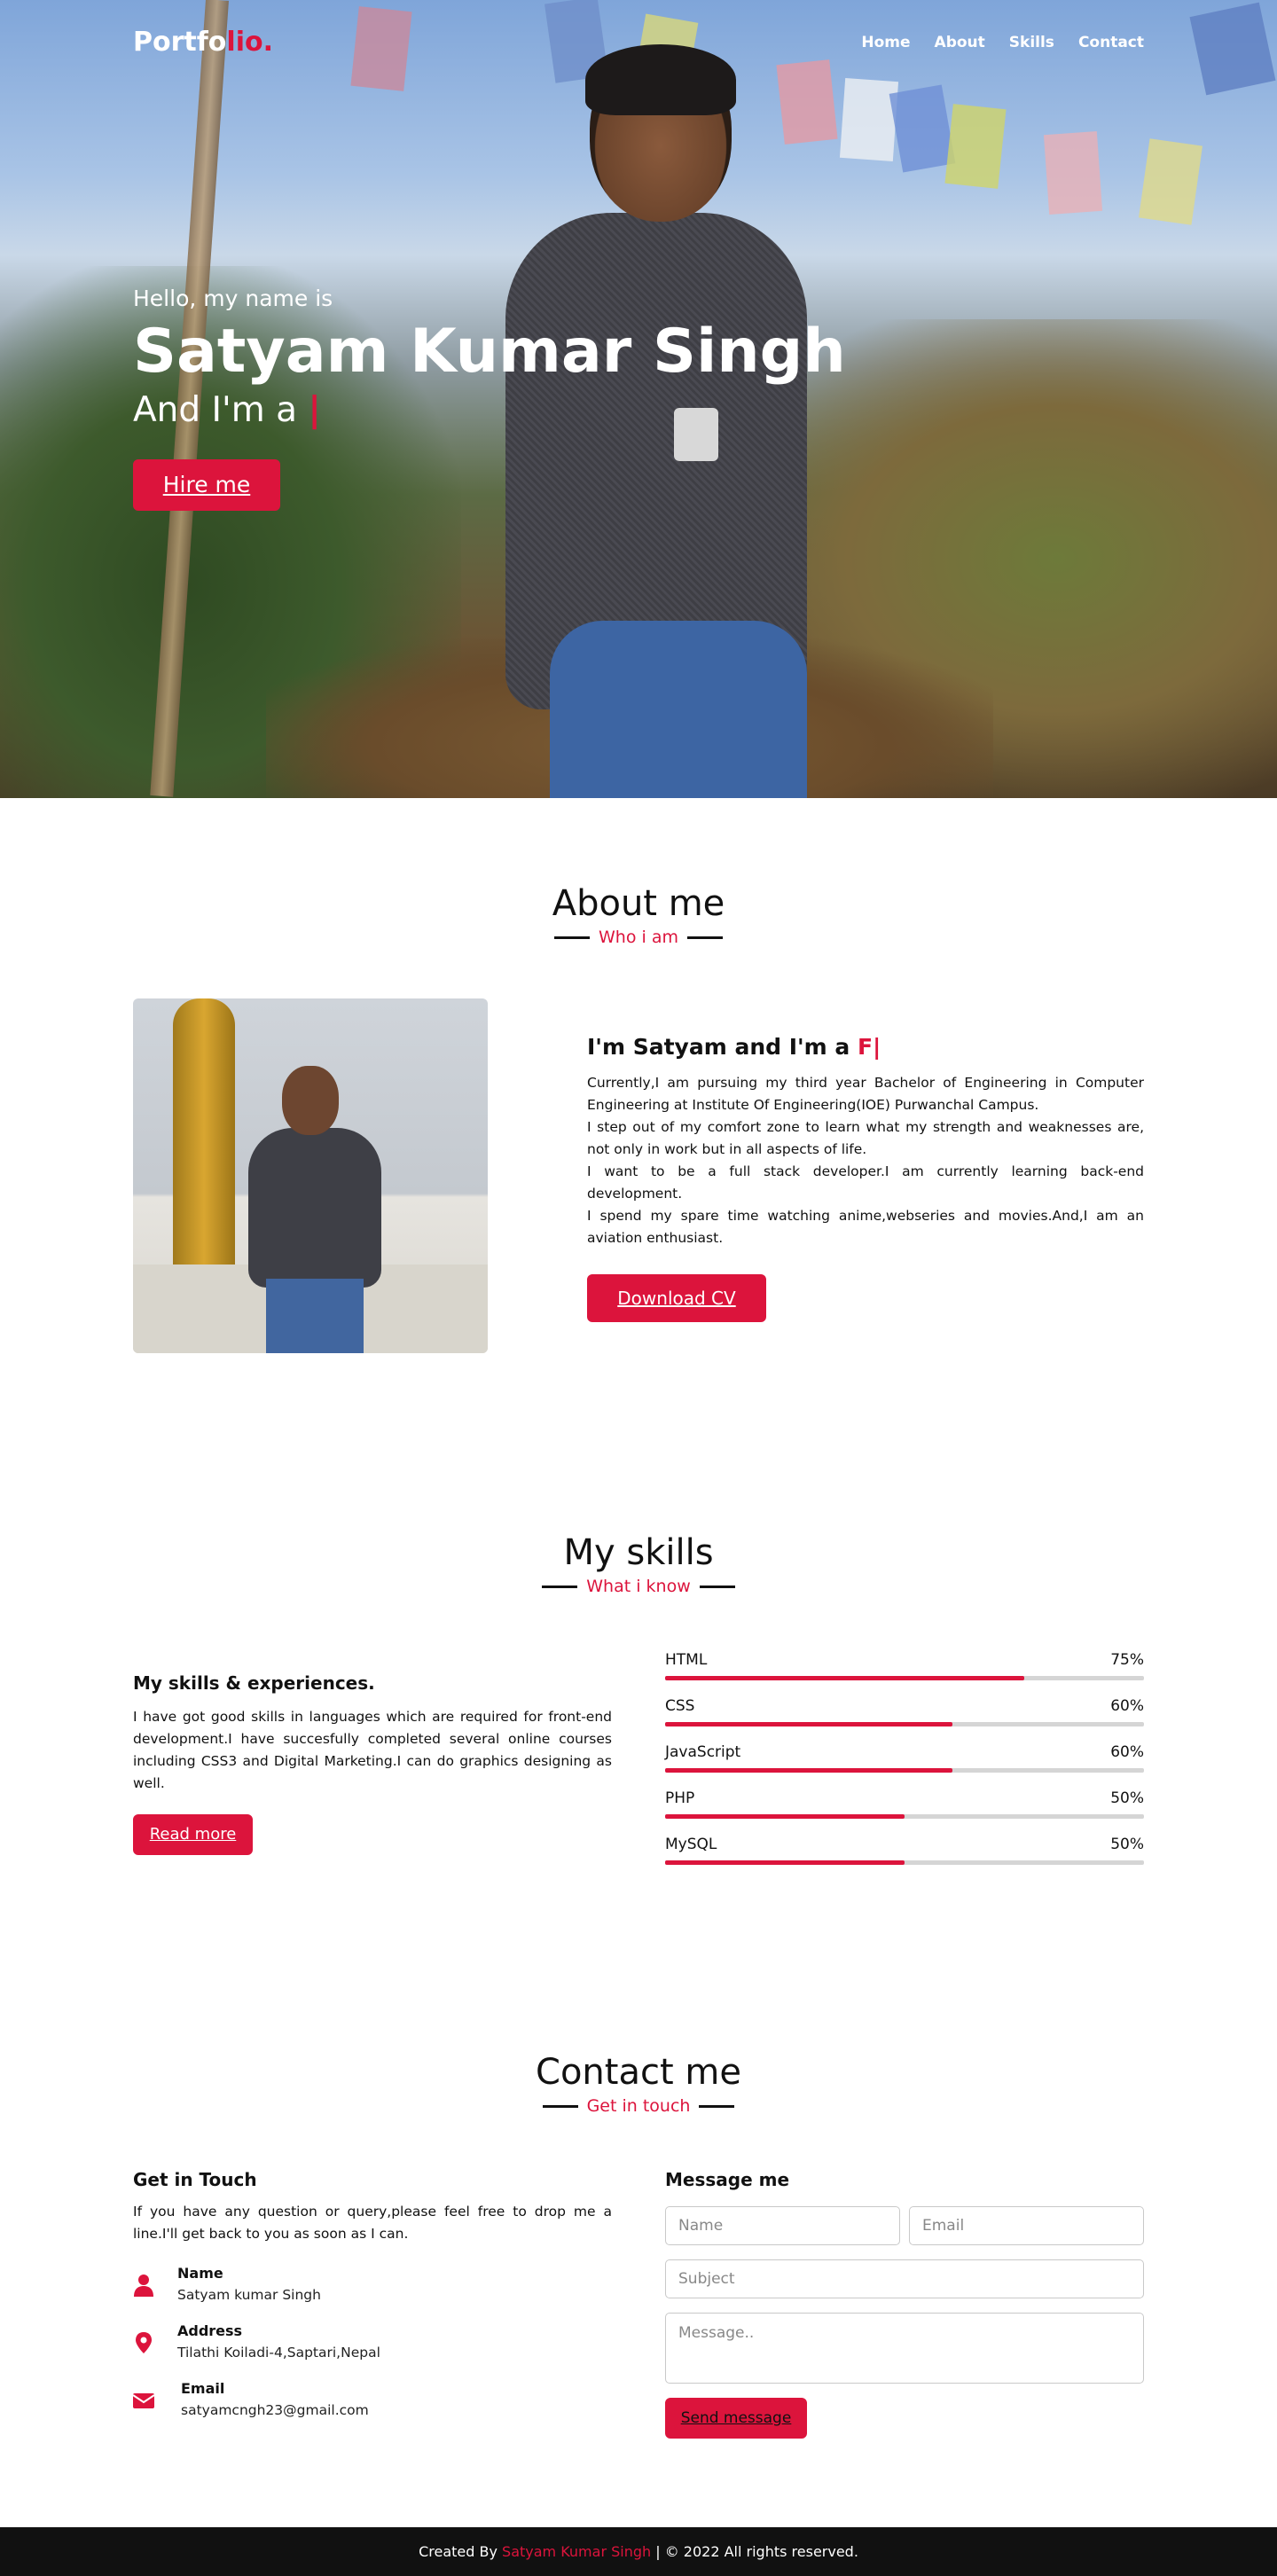 The image size is (1277, 2576). Describe the element at coordinates (904, 2179) in the screenshot. I see `message-form-header: Message me` at that location.